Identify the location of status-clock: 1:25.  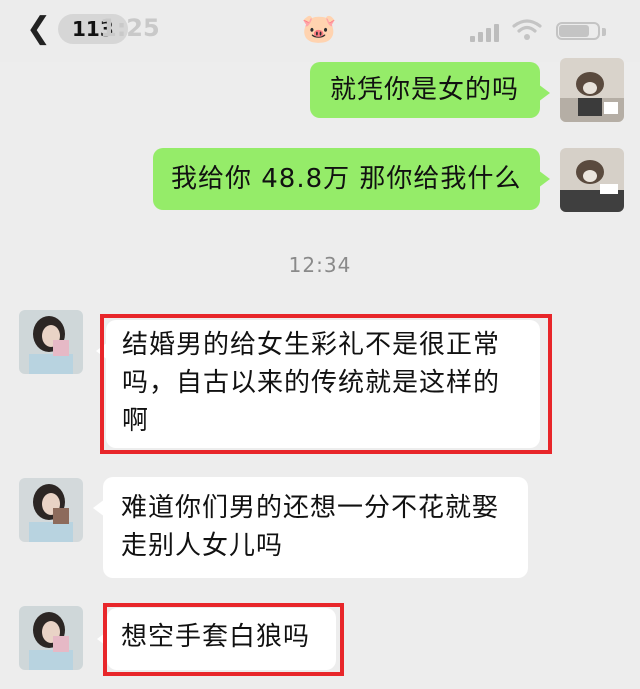
(130, 28).